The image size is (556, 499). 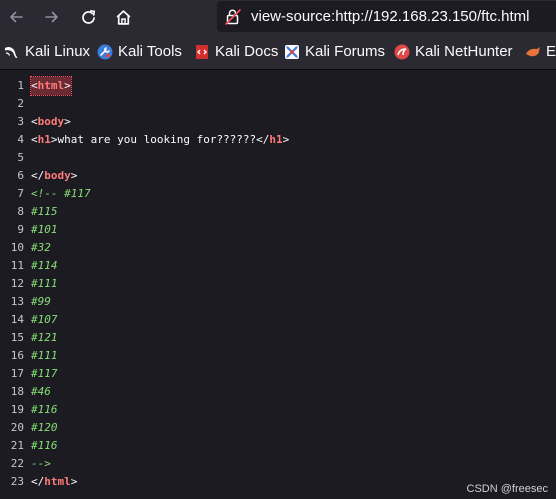 What do you see at coordinates (58, 51) in the screenshot?
I see `bookmark-label: Kali Linux` at bounding box center [58, 51].